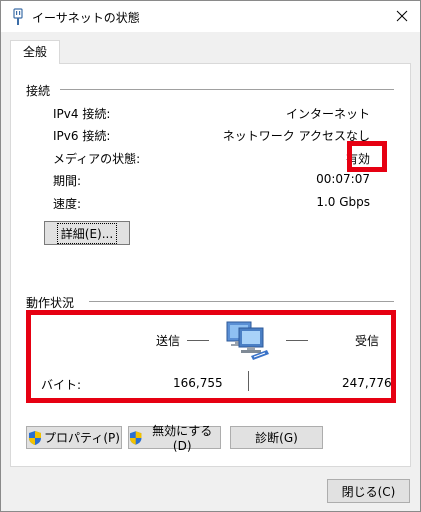 The image size is (421, 512). What do you see at coordinates (61, 385) in the screenshot?
I see `bytes-label: バイト:` at bounding box center [61, 385].